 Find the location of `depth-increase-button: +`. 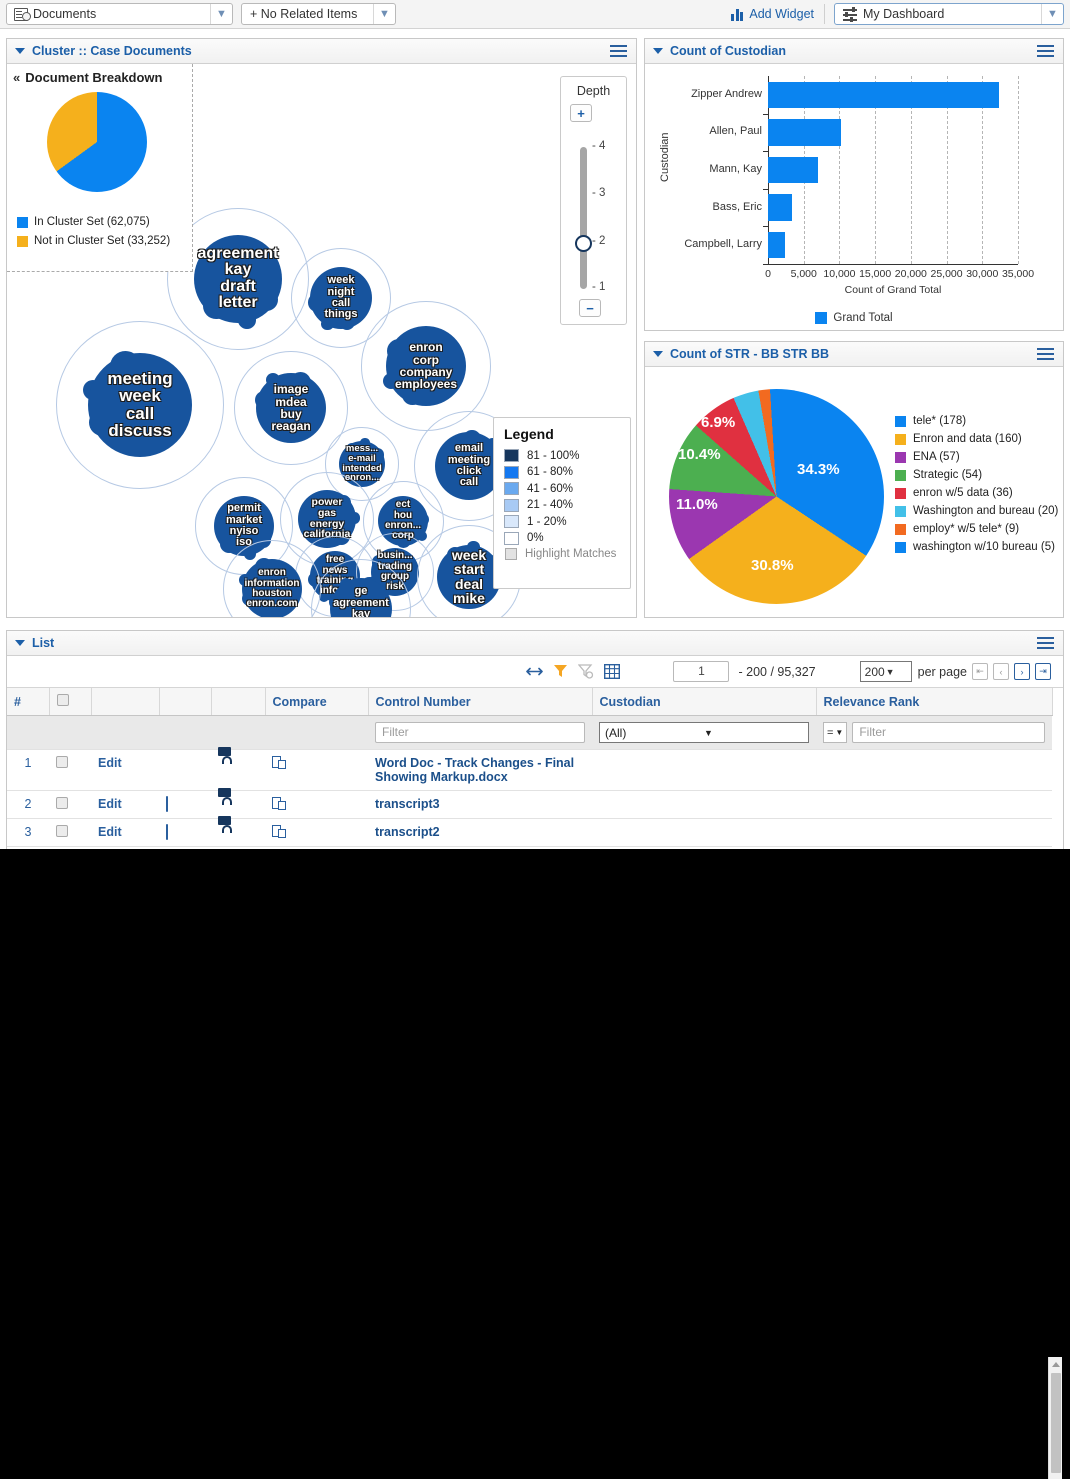

depth-increase-button: + is located at coordinates (581, 113).